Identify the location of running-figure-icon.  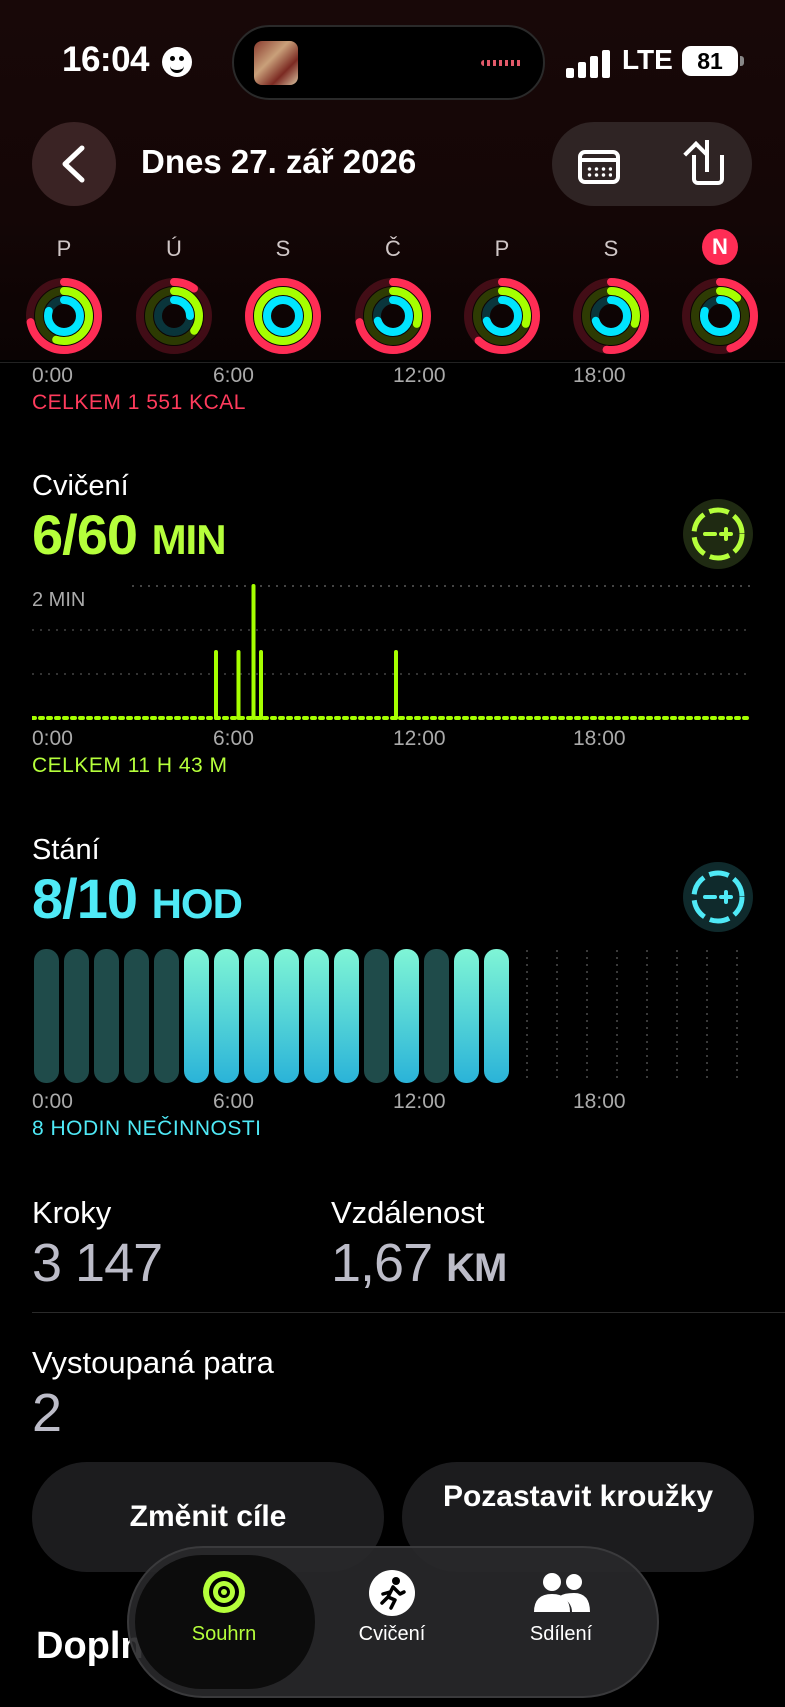
(393, 1593).